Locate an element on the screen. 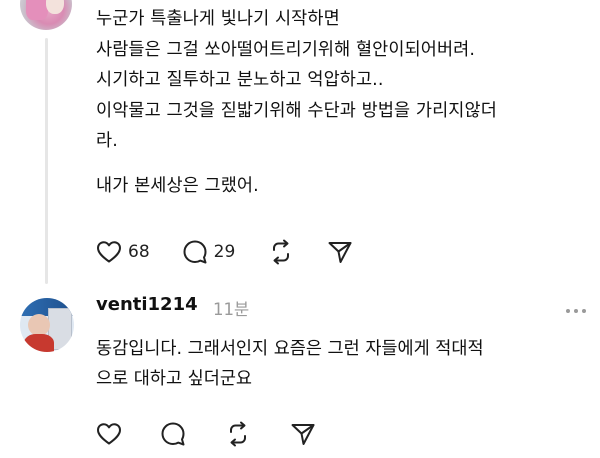 The height and width of the screenshot is (458, 600). avatar-hair is located at coordinates (37, 10).